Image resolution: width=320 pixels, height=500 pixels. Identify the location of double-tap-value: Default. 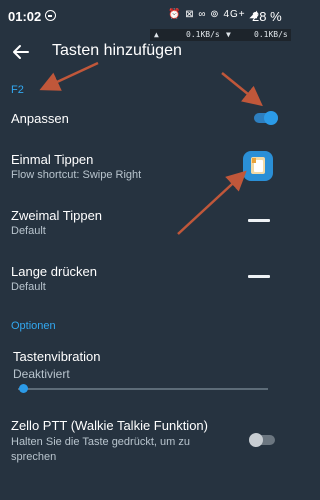
(28, 231).